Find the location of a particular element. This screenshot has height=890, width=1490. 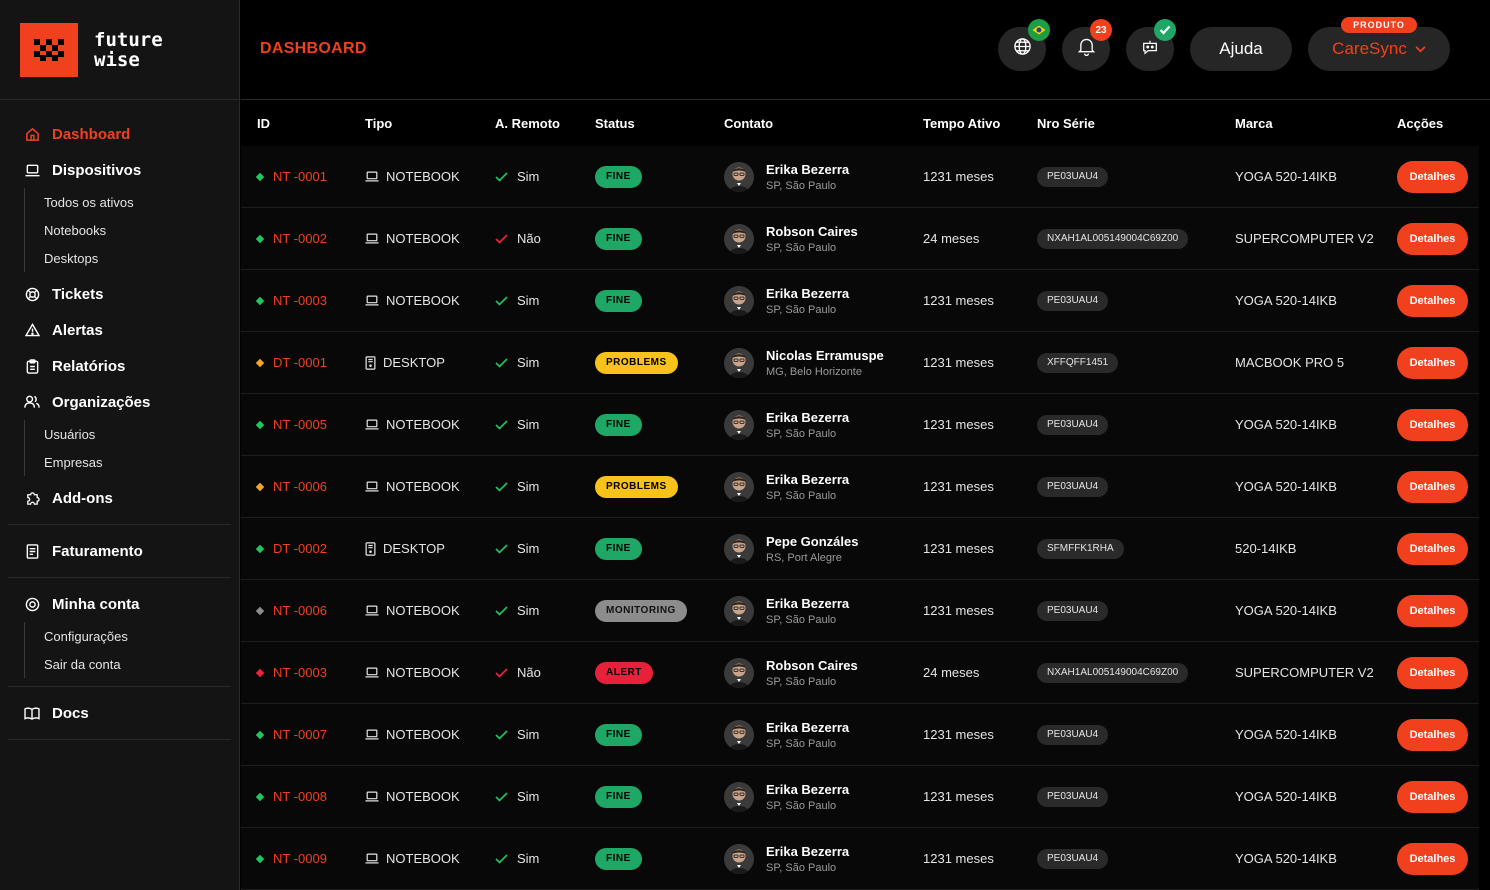

cell-contato: Erika Bezerra SP, São Paulo is located at coordinates (807, 858).